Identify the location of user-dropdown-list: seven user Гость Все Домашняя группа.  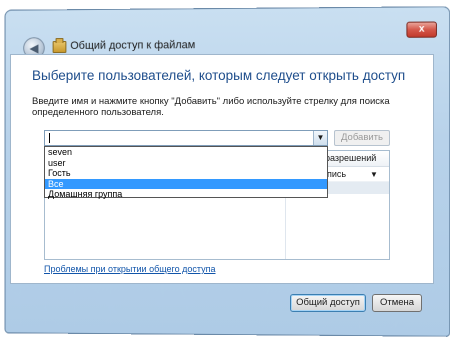
(186, 172).